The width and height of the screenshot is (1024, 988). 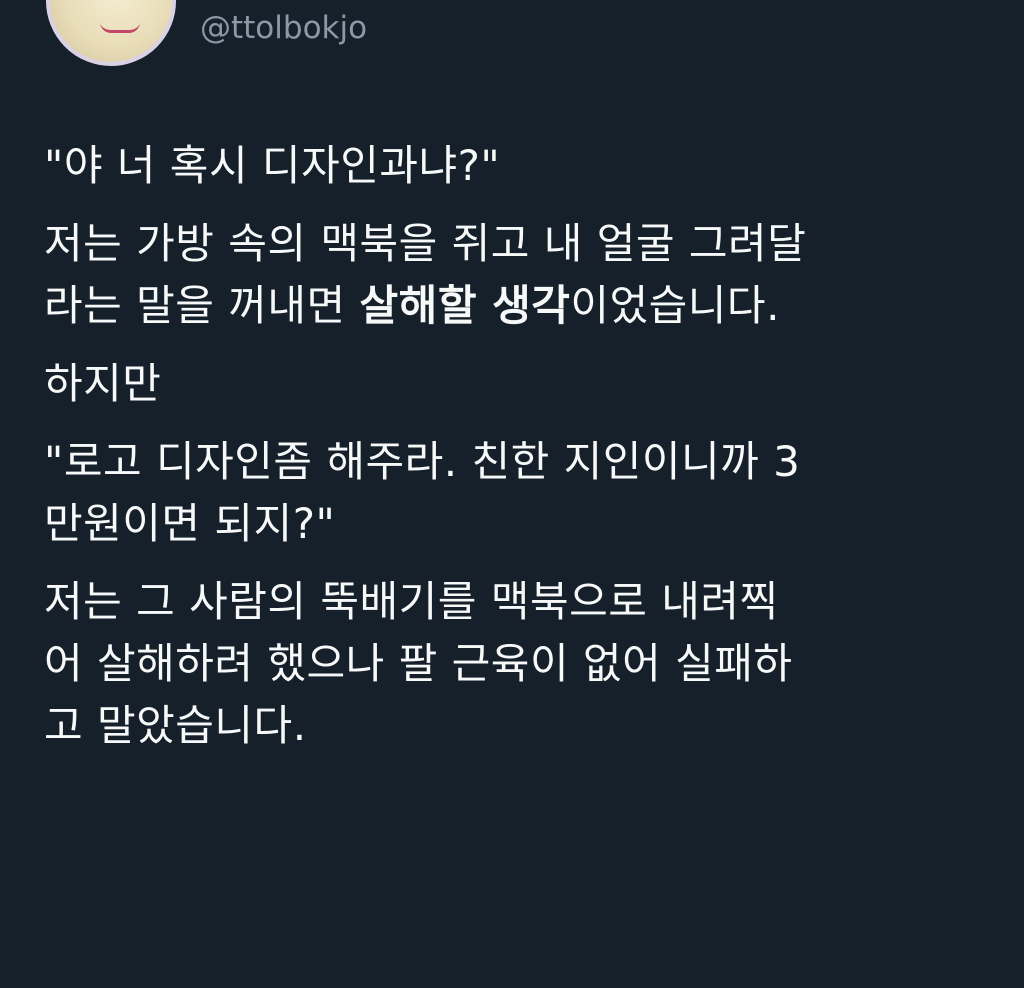 What do you see at coordinates (272, 165) in the screenshot?
I see `tweet-line: "야 너 혹시 디자인과냐?"` at bounding box center [272, 165].